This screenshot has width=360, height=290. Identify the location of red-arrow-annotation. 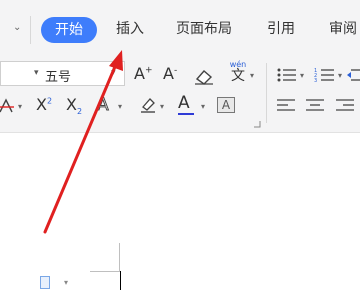
(83, 142).